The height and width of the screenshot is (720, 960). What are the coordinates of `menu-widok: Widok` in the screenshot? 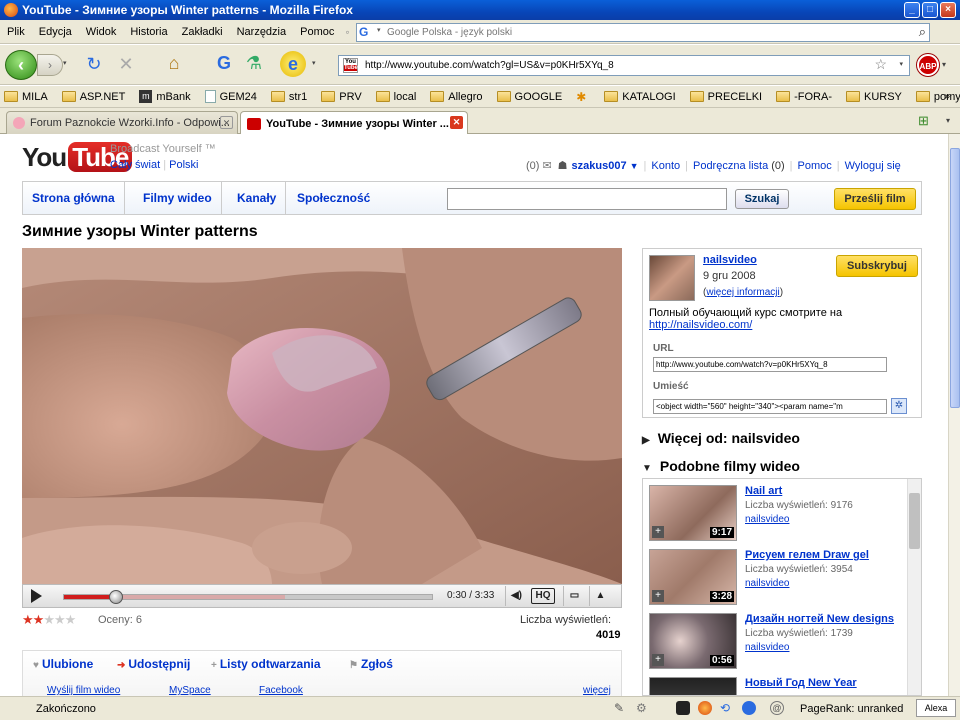 It's located at (101, 32).